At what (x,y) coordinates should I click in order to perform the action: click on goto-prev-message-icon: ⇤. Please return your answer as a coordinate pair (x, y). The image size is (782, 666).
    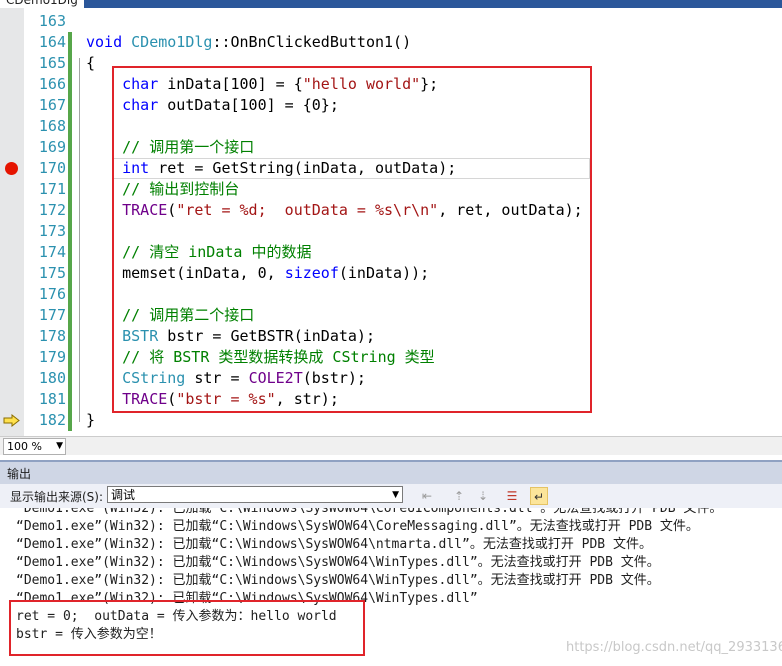
    Looking at the image, I should click on (427, 496).